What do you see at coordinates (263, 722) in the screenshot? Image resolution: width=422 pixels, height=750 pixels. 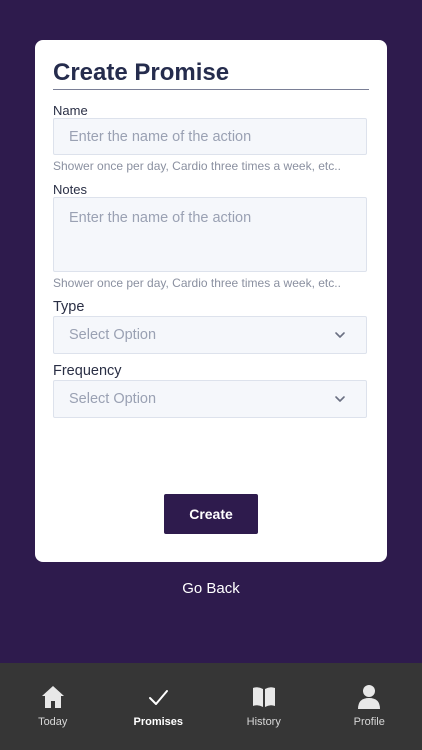 I see `tab-label: History` at bounding box center [263, 722].